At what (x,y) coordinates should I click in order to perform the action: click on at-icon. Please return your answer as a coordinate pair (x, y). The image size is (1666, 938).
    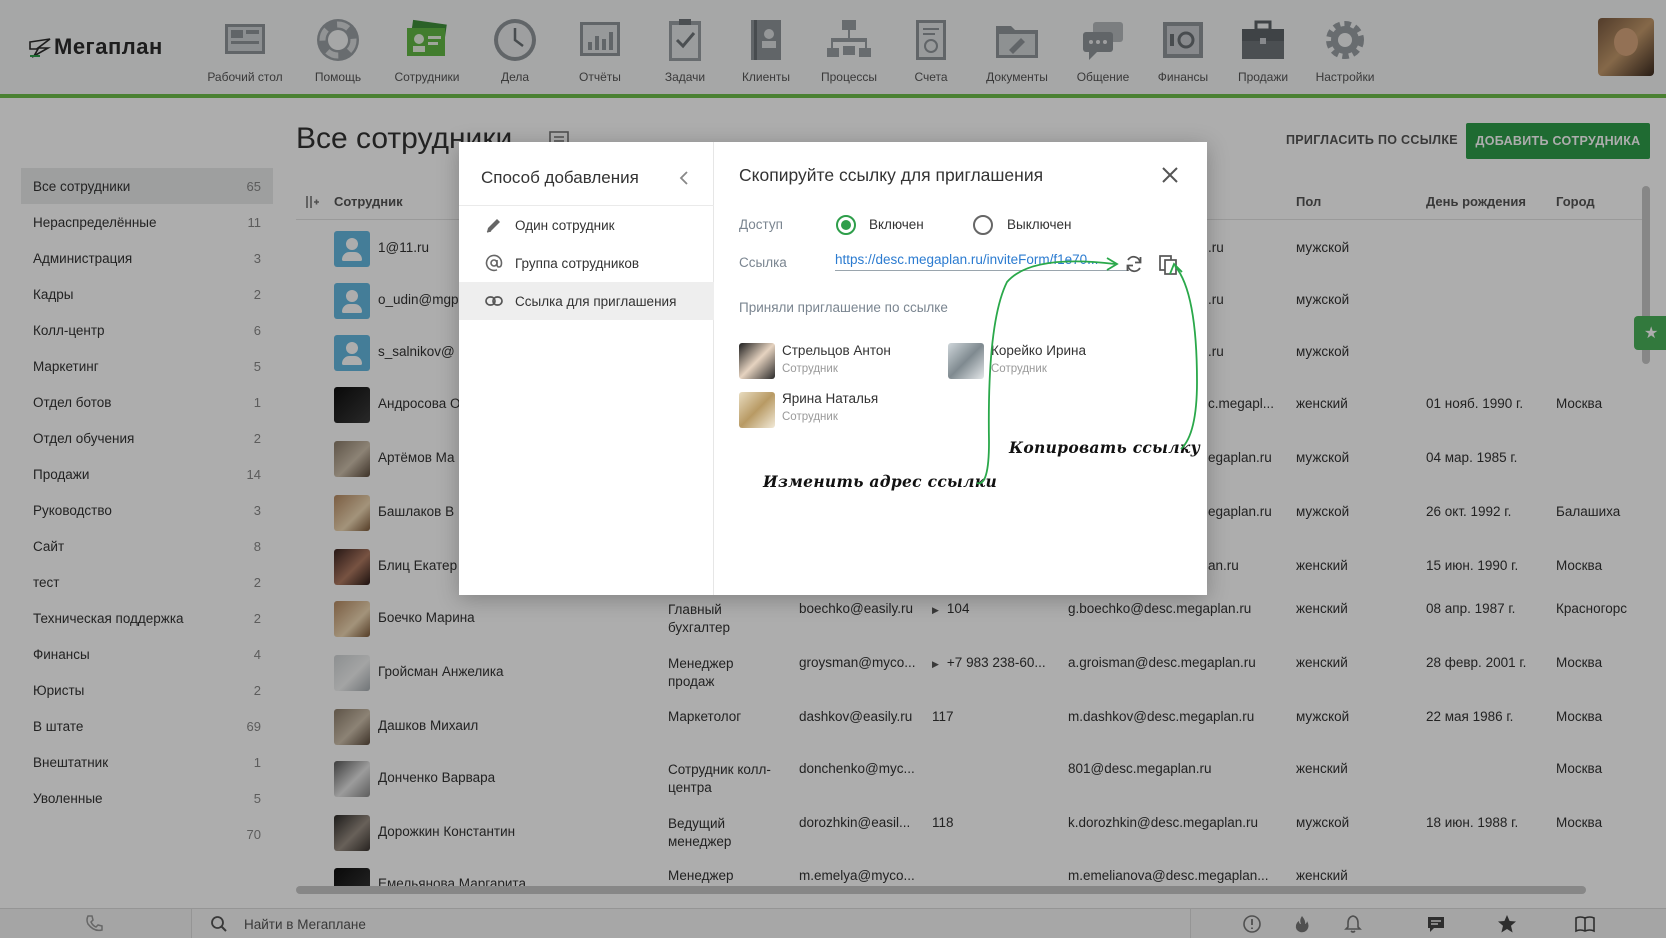
    Looking at the image, I should click on (494, 263).